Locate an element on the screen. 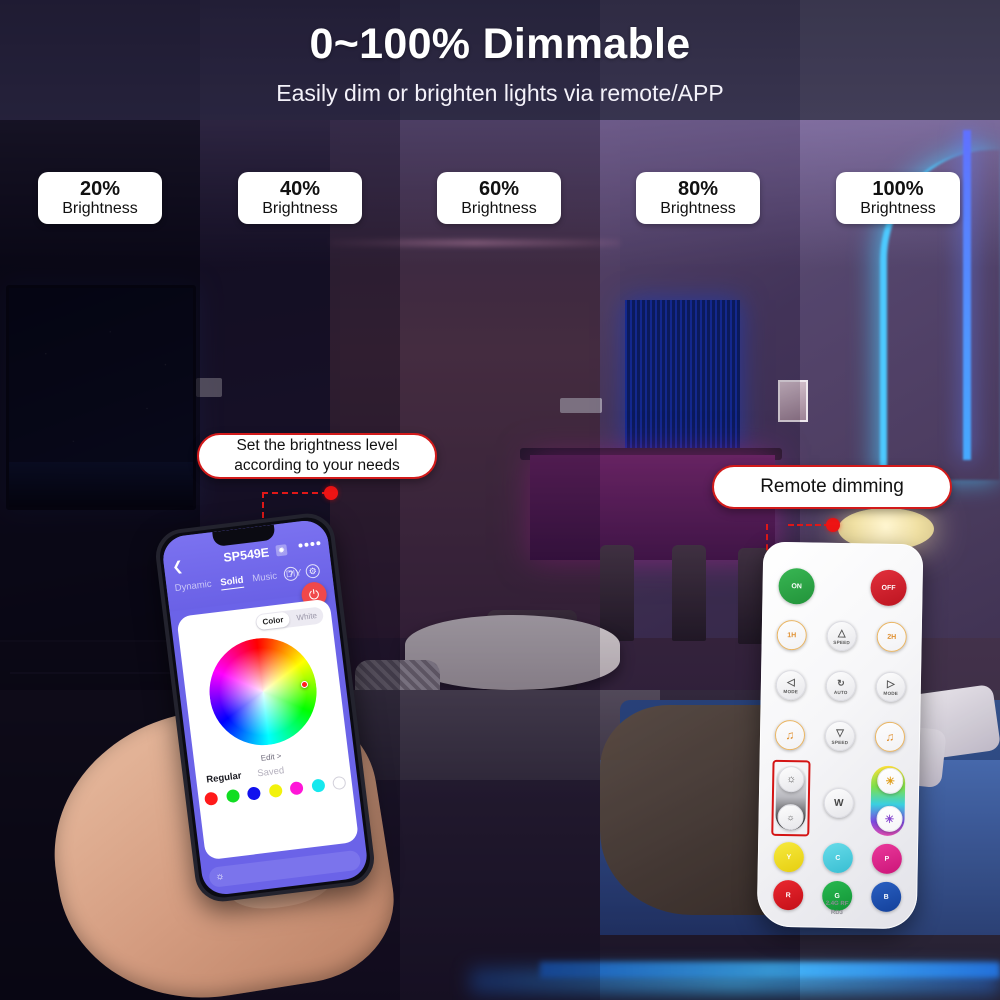 This screenshot has width=1000, height=1000. remote-color-c-label: C is located at coordinates (838, 858).